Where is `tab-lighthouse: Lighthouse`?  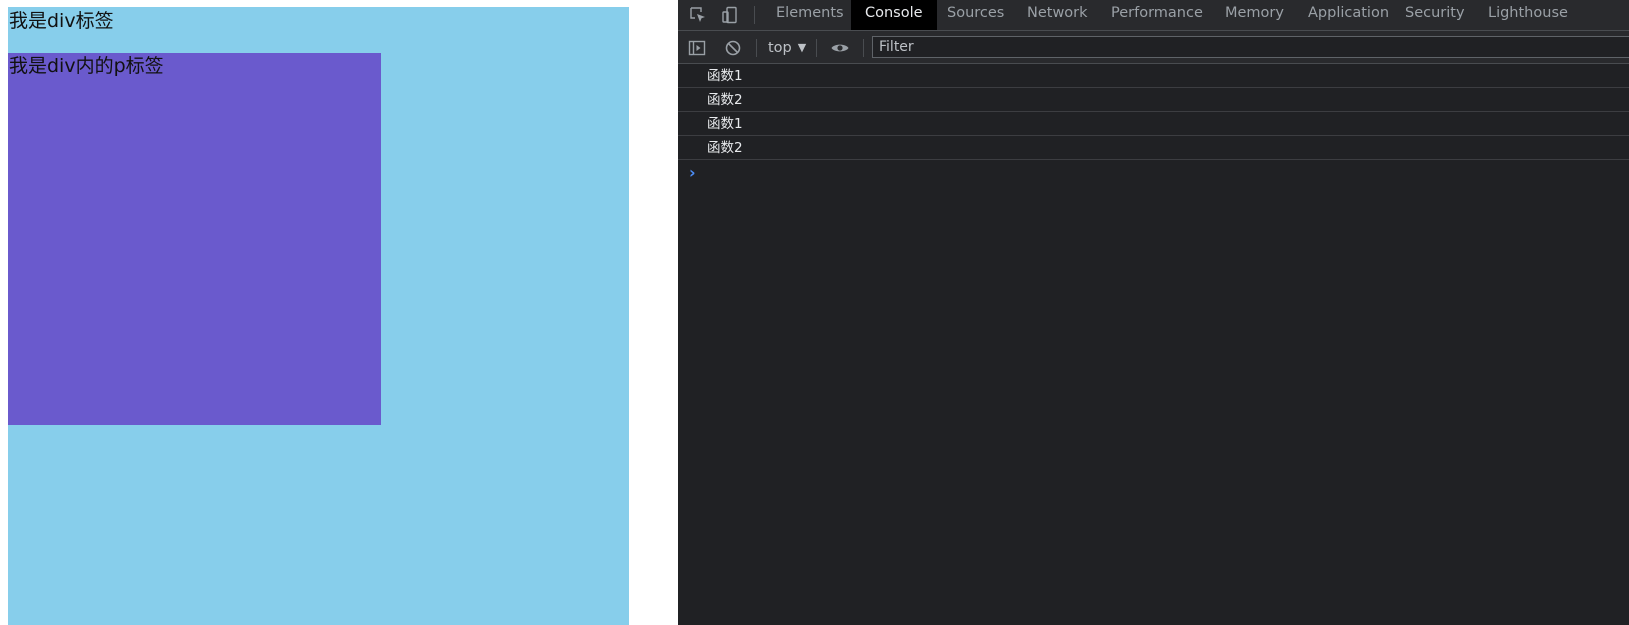 tab-lighthouse: Lighthouse is located at coordinates (1528, 15).